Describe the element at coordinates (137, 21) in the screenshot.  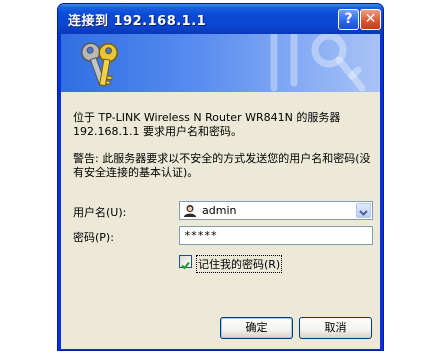
I see `dialog-title: 连接到 192.168.1.1` at that location.